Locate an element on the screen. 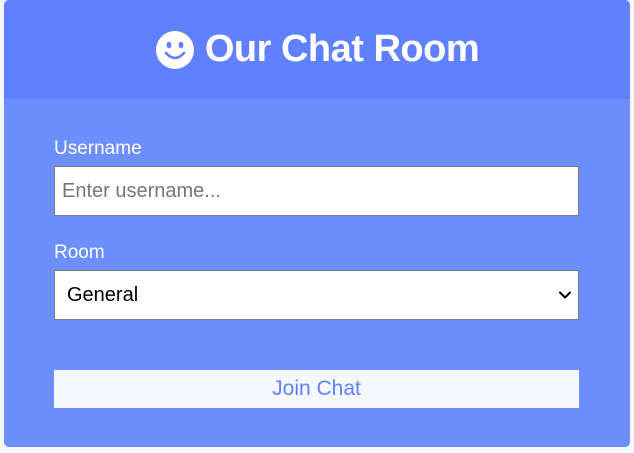 The height and width of the screenshot is (453, 634). username-label: Username is located at coordinates (98, 148).